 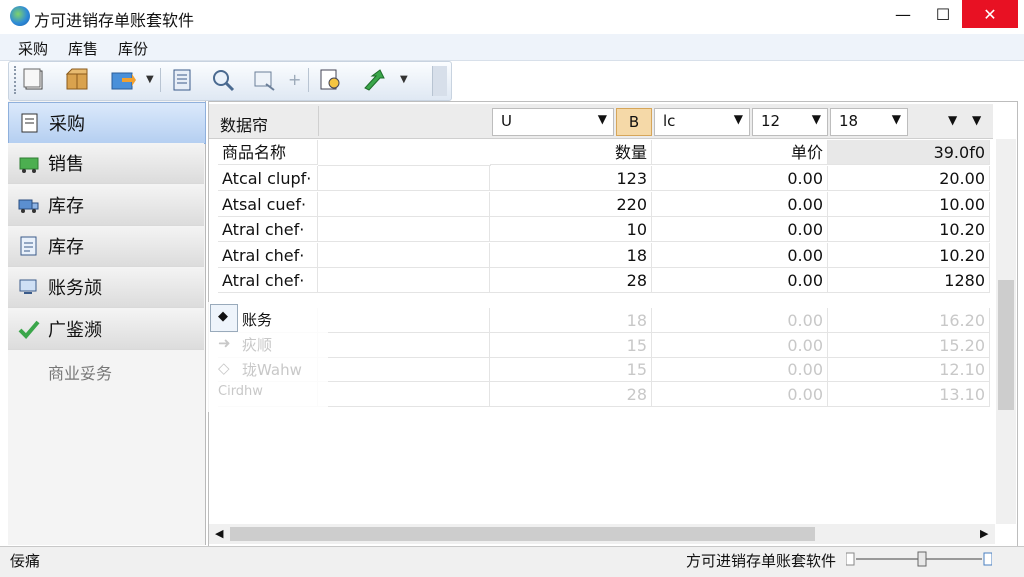 What do you see at coordinates (240, 391) in the screenshot?
I see `popup-item: Cirdhw` at bounding box center [240, 391].